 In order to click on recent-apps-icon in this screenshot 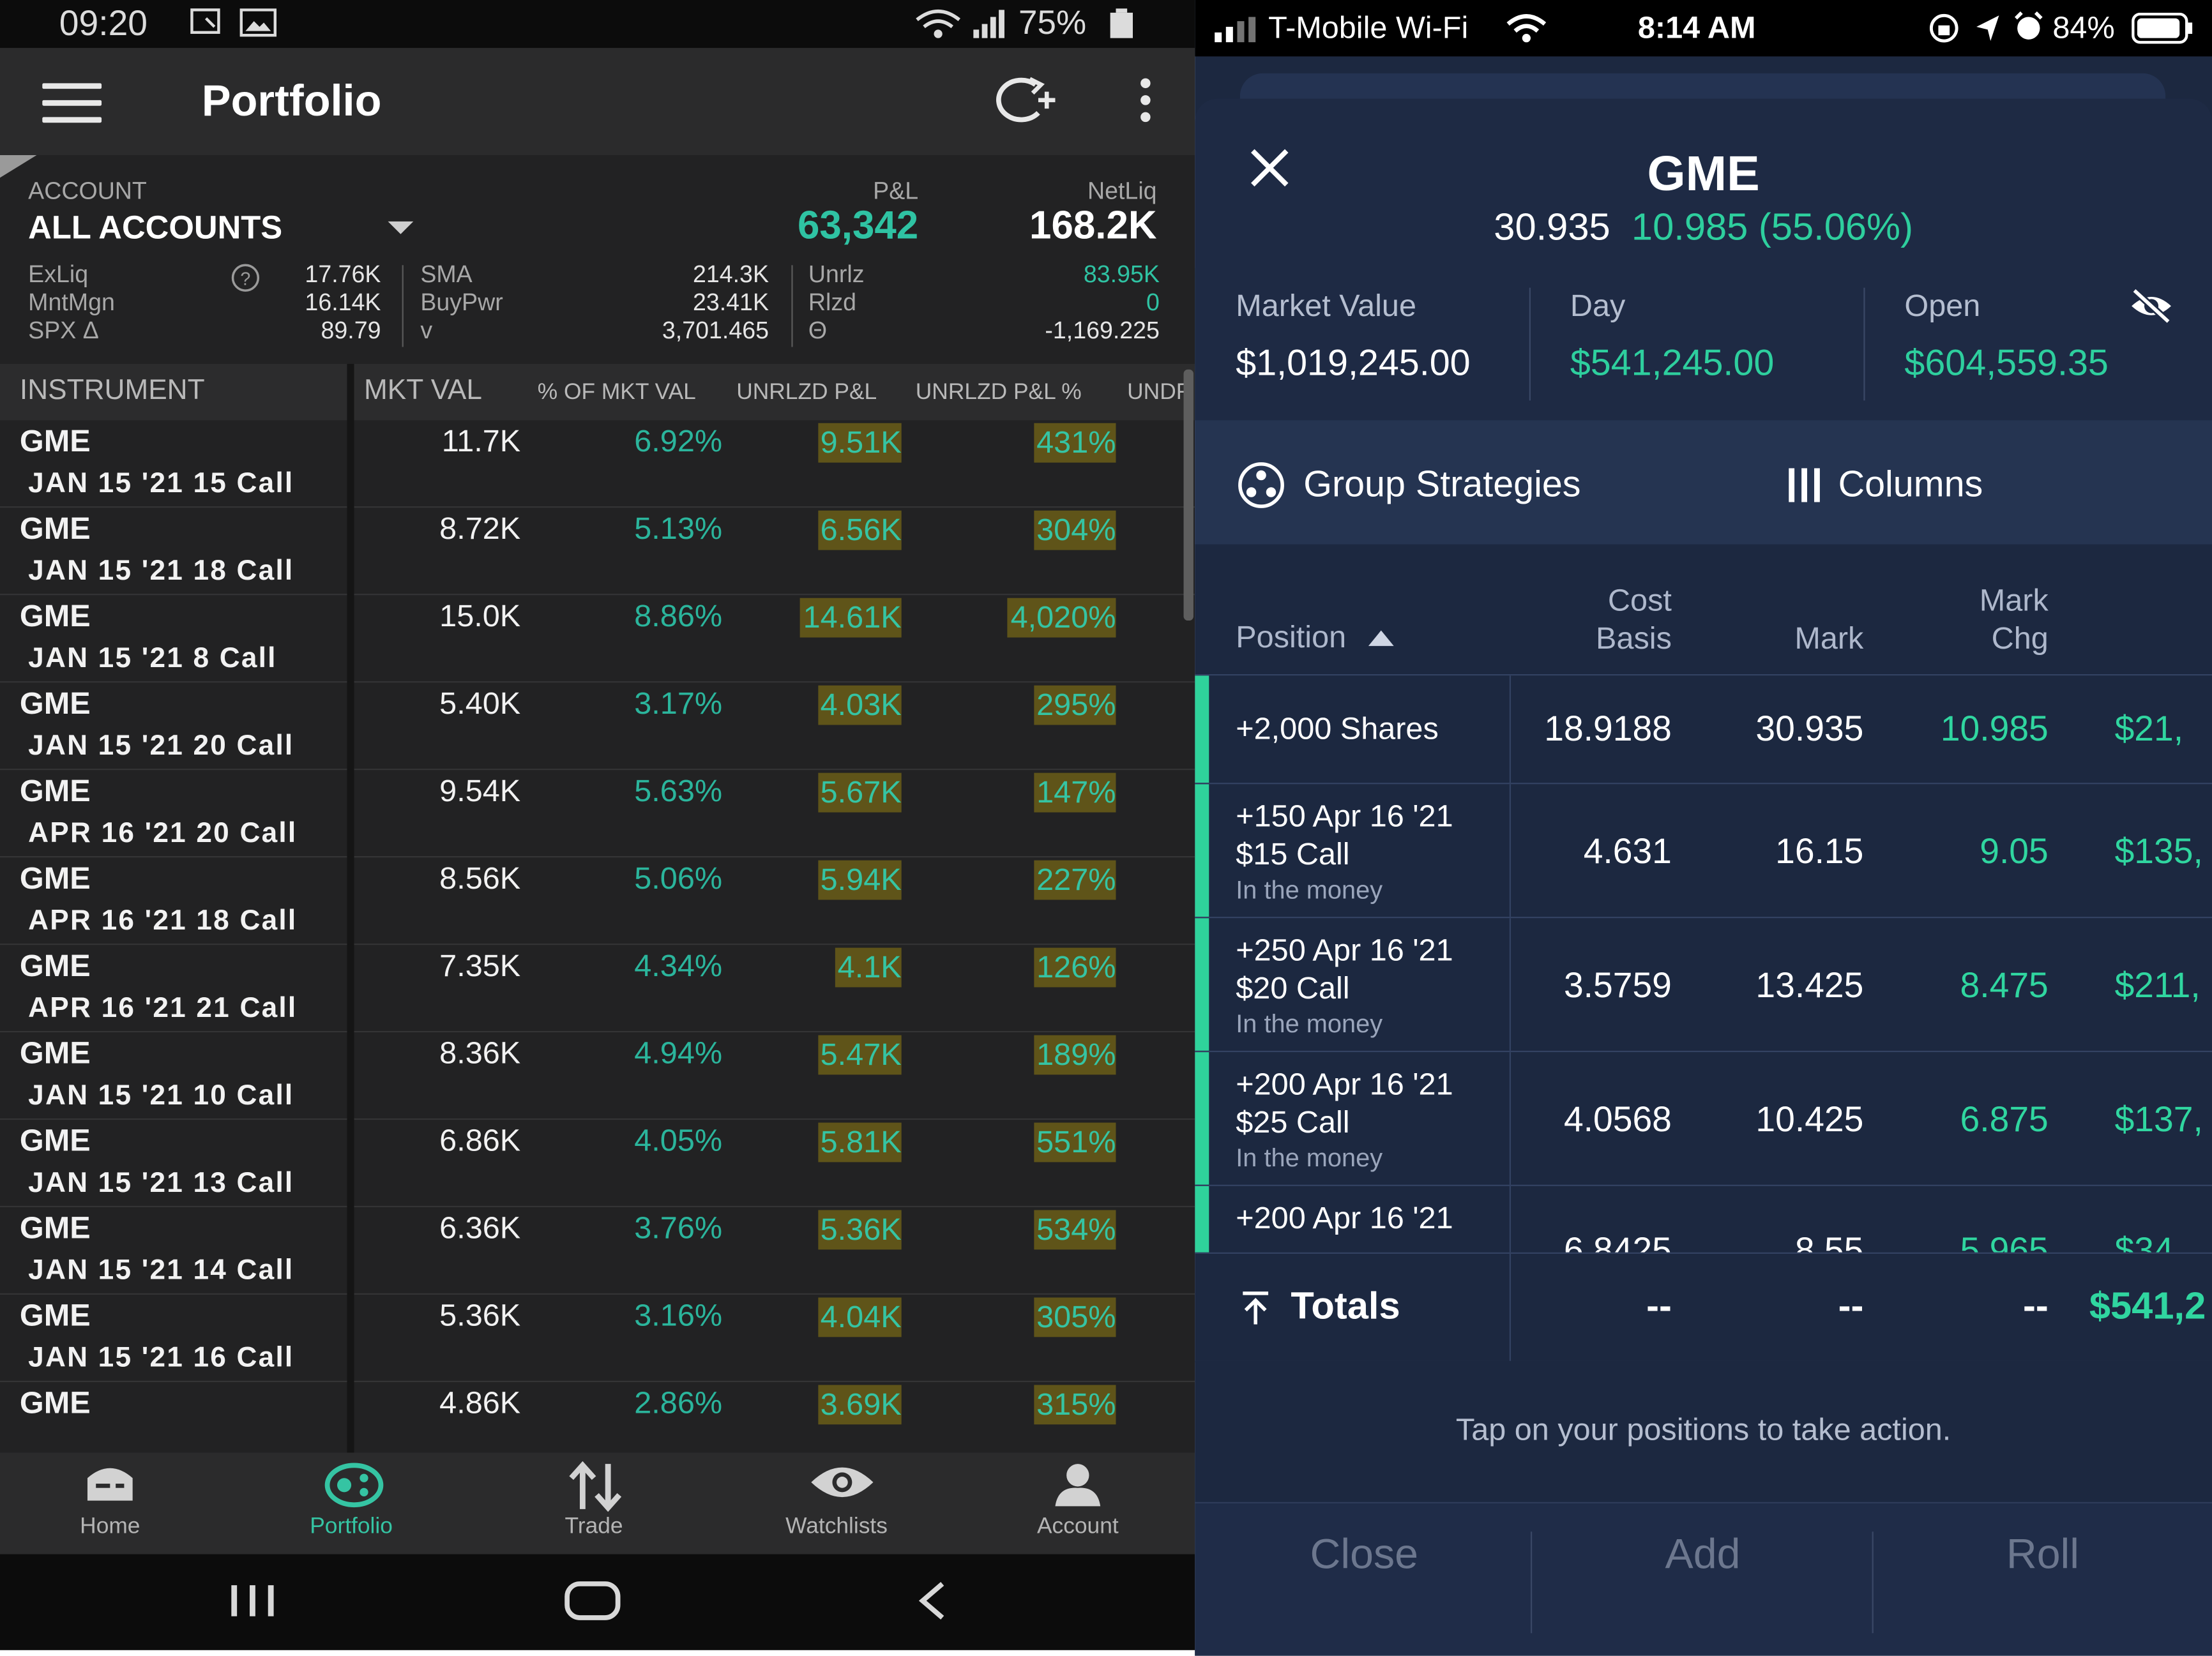, I will do `click(255, 1601)`.